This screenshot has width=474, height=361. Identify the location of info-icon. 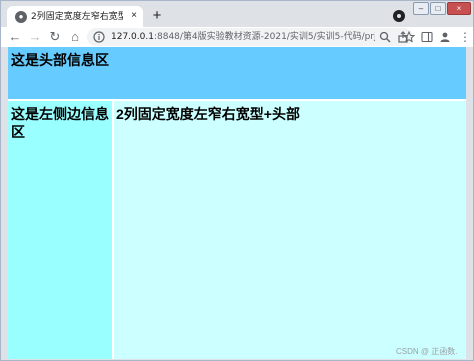
(99, 37).